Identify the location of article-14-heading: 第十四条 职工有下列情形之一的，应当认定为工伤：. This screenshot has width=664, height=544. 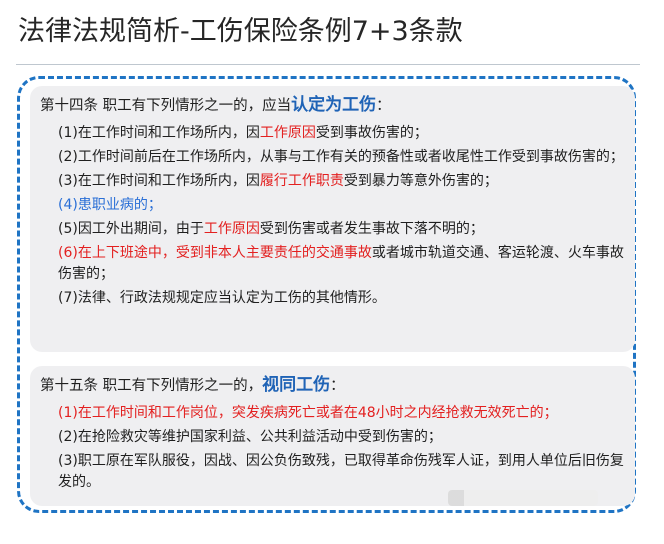
(332, 105).